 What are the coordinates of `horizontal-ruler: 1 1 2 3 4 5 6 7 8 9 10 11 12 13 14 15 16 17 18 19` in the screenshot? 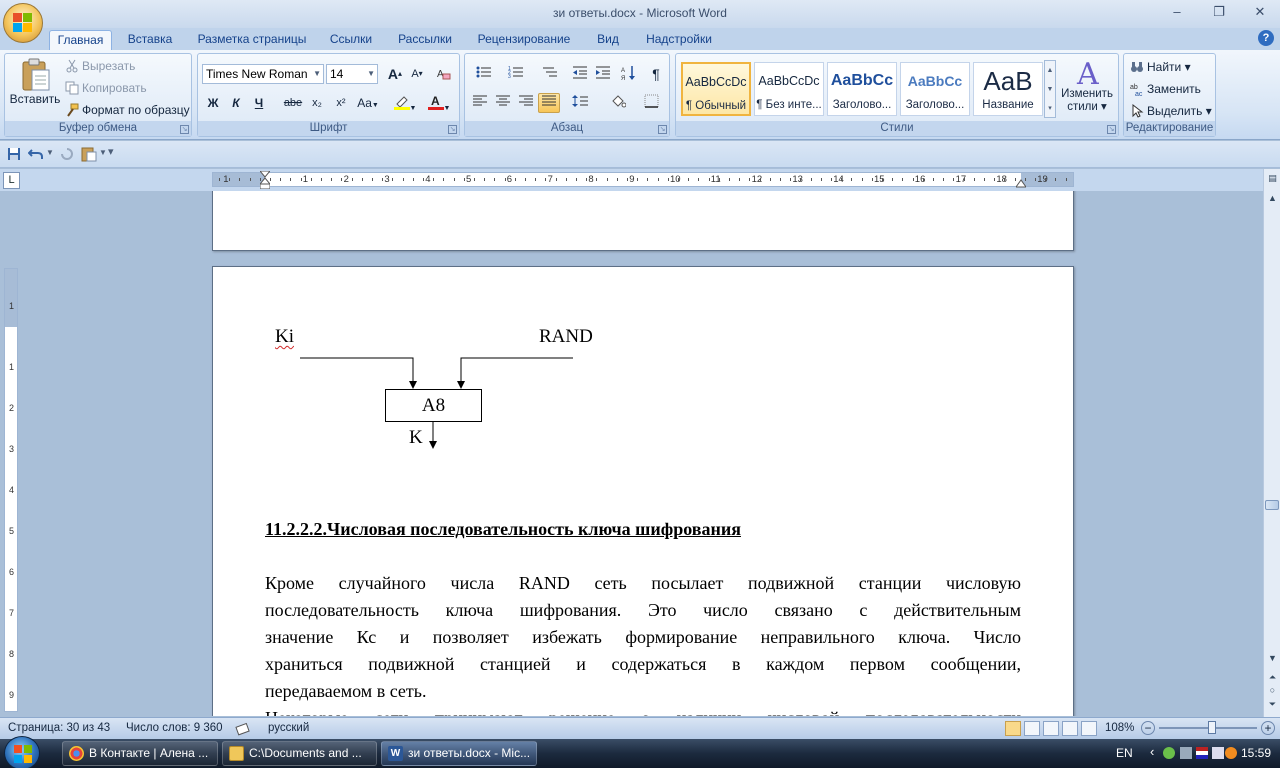 It's located at (643, 180).